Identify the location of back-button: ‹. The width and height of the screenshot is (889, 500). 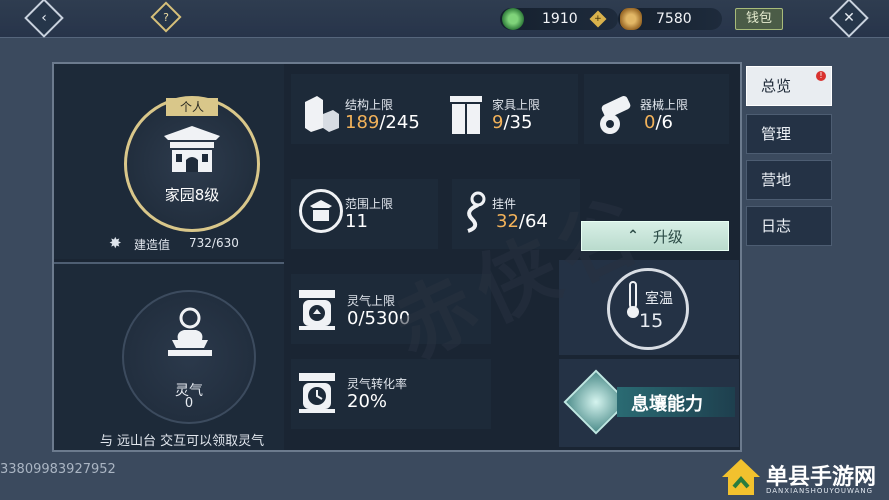
(44, 19).